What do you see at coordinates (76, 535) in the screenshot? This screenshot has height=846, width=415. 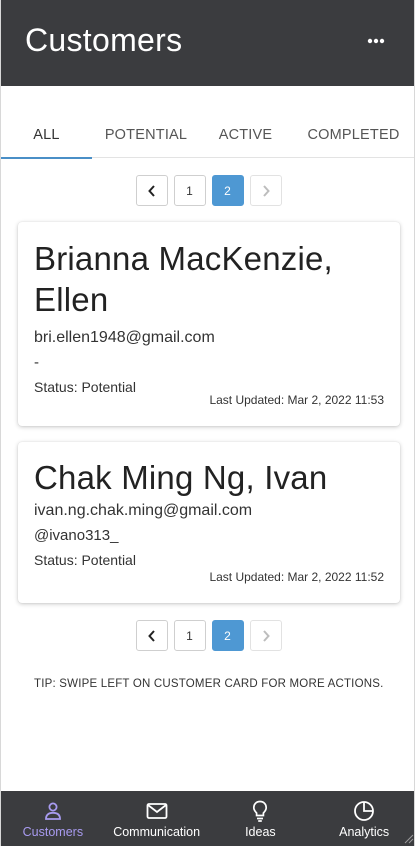 I see `customer-social: @ivano313_` at bounding box center [76, 535].